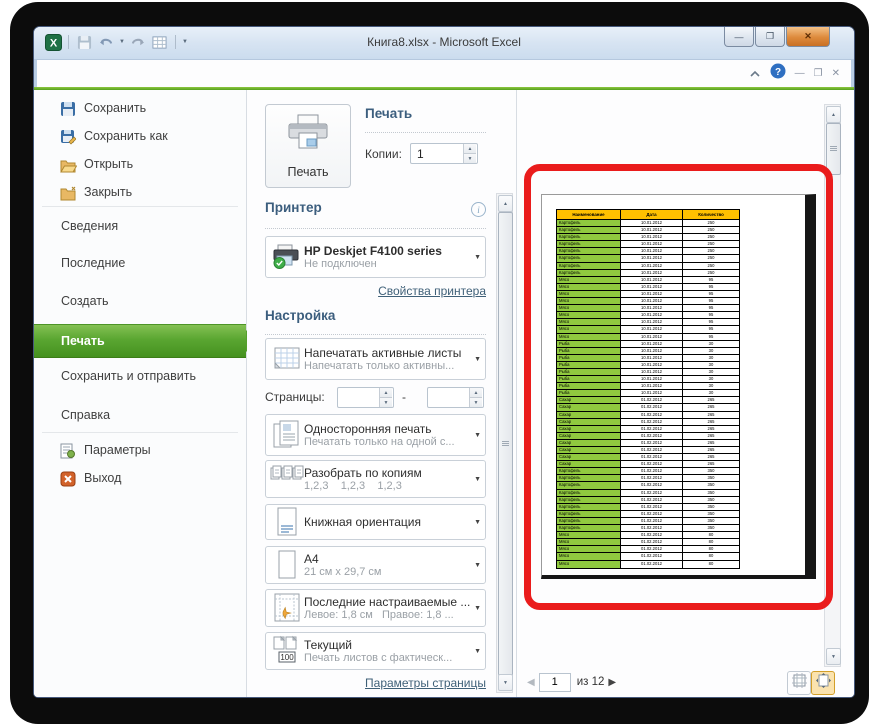  Describe the element at coordinates (375, 683) in the screenshot. I see `page-setup-link: Параметры страницы` at that location.